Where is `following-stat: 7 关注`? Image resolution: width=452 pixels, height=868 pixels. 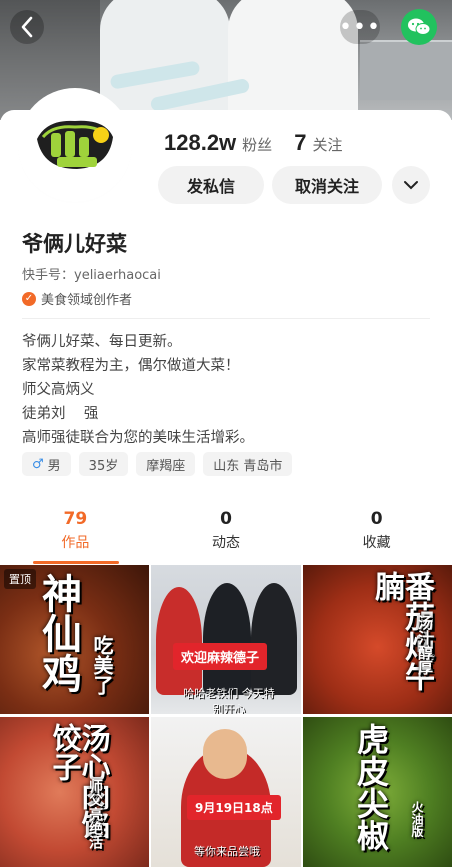
following-stat: 7 关注 is located at coordinates (318, 143).